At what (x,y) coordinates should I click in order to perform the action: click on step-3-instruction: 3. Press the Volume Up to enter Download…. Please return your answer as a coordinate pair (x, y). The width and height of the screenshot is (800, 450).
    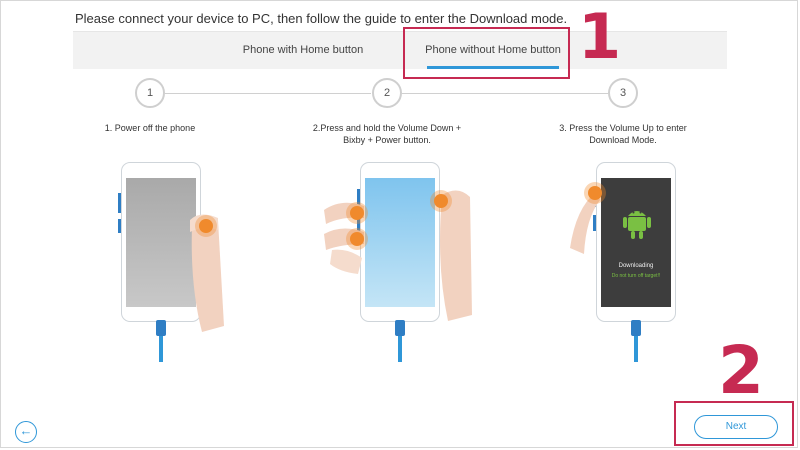
    Looking at the image, I should click on (623, 134).